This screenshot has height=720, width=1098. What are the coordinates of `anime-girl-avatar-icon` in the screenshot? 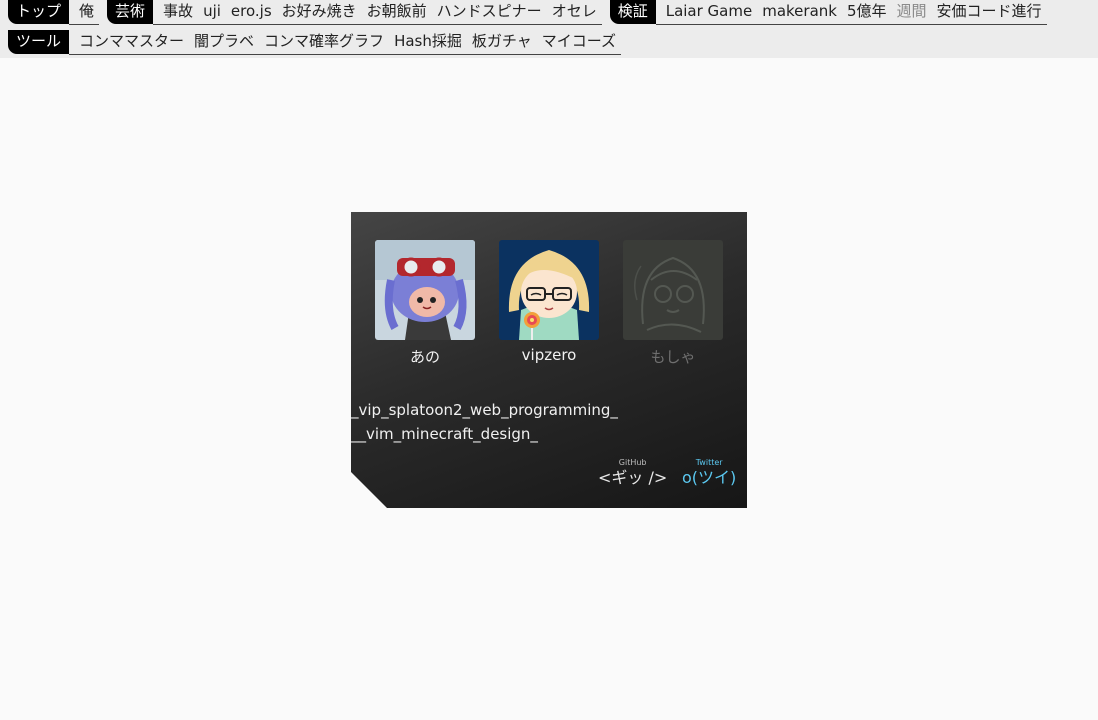 It's located at (549, 290).